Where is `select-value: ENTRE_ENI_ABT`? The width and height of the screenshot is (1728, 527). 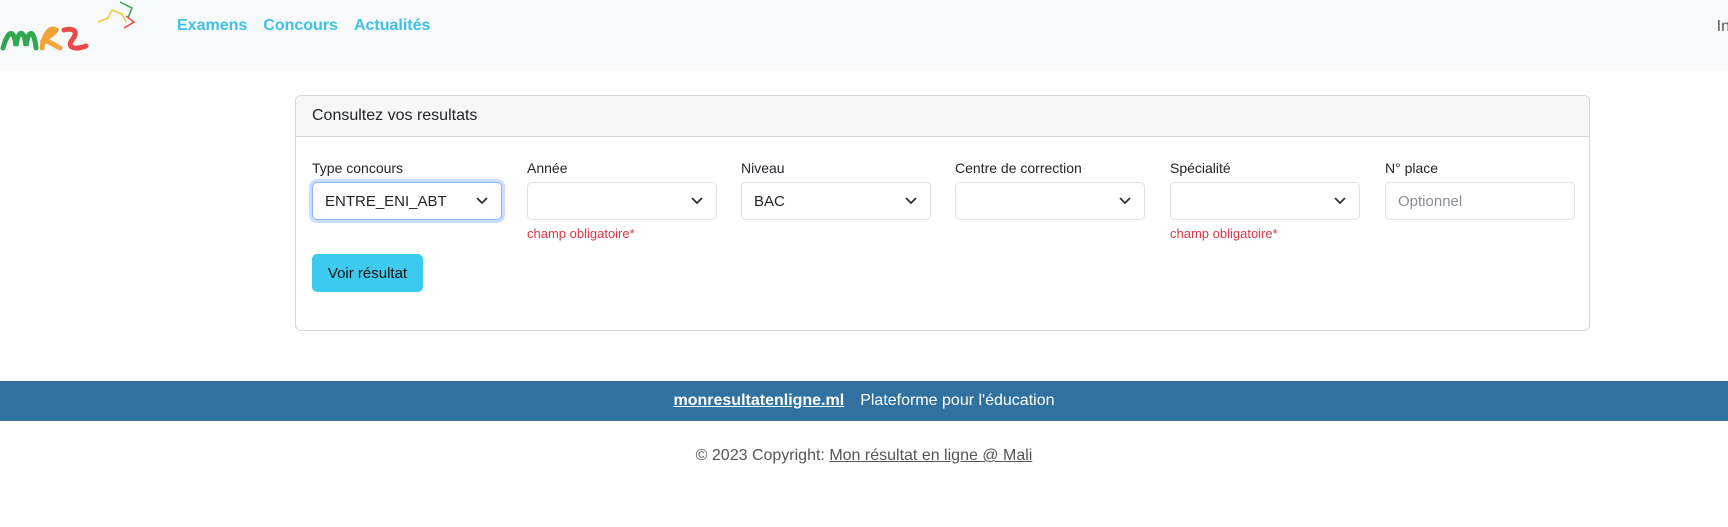
select-value: ENTRE_ENI_ABT is located at coordinates (386, 201).